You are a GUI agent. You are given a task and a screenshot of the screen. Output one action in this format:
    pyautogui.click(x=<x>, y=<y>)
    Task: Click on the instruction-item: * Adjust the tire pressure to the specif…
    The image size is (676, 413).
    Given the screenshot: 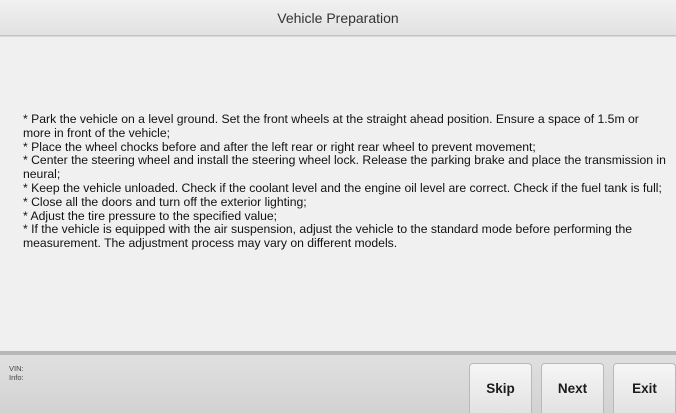 What is the action you would take?
    pyautogui.click(x=150, y=215)
    